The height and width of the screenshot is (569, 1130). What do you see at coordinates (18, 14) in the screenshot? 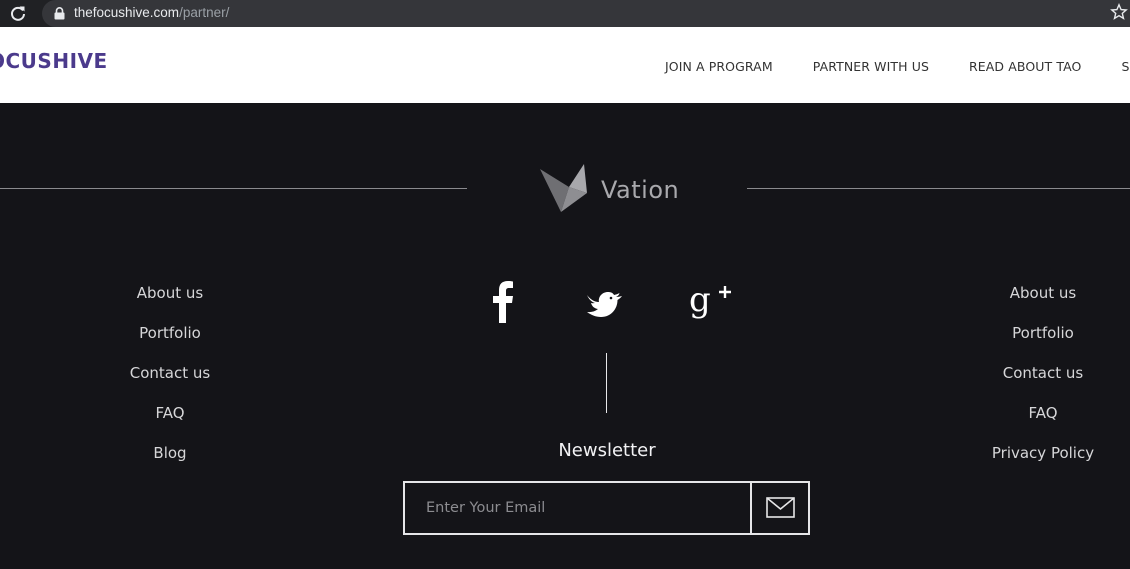
I see `reload-icon` at bounding box center [18, 14].